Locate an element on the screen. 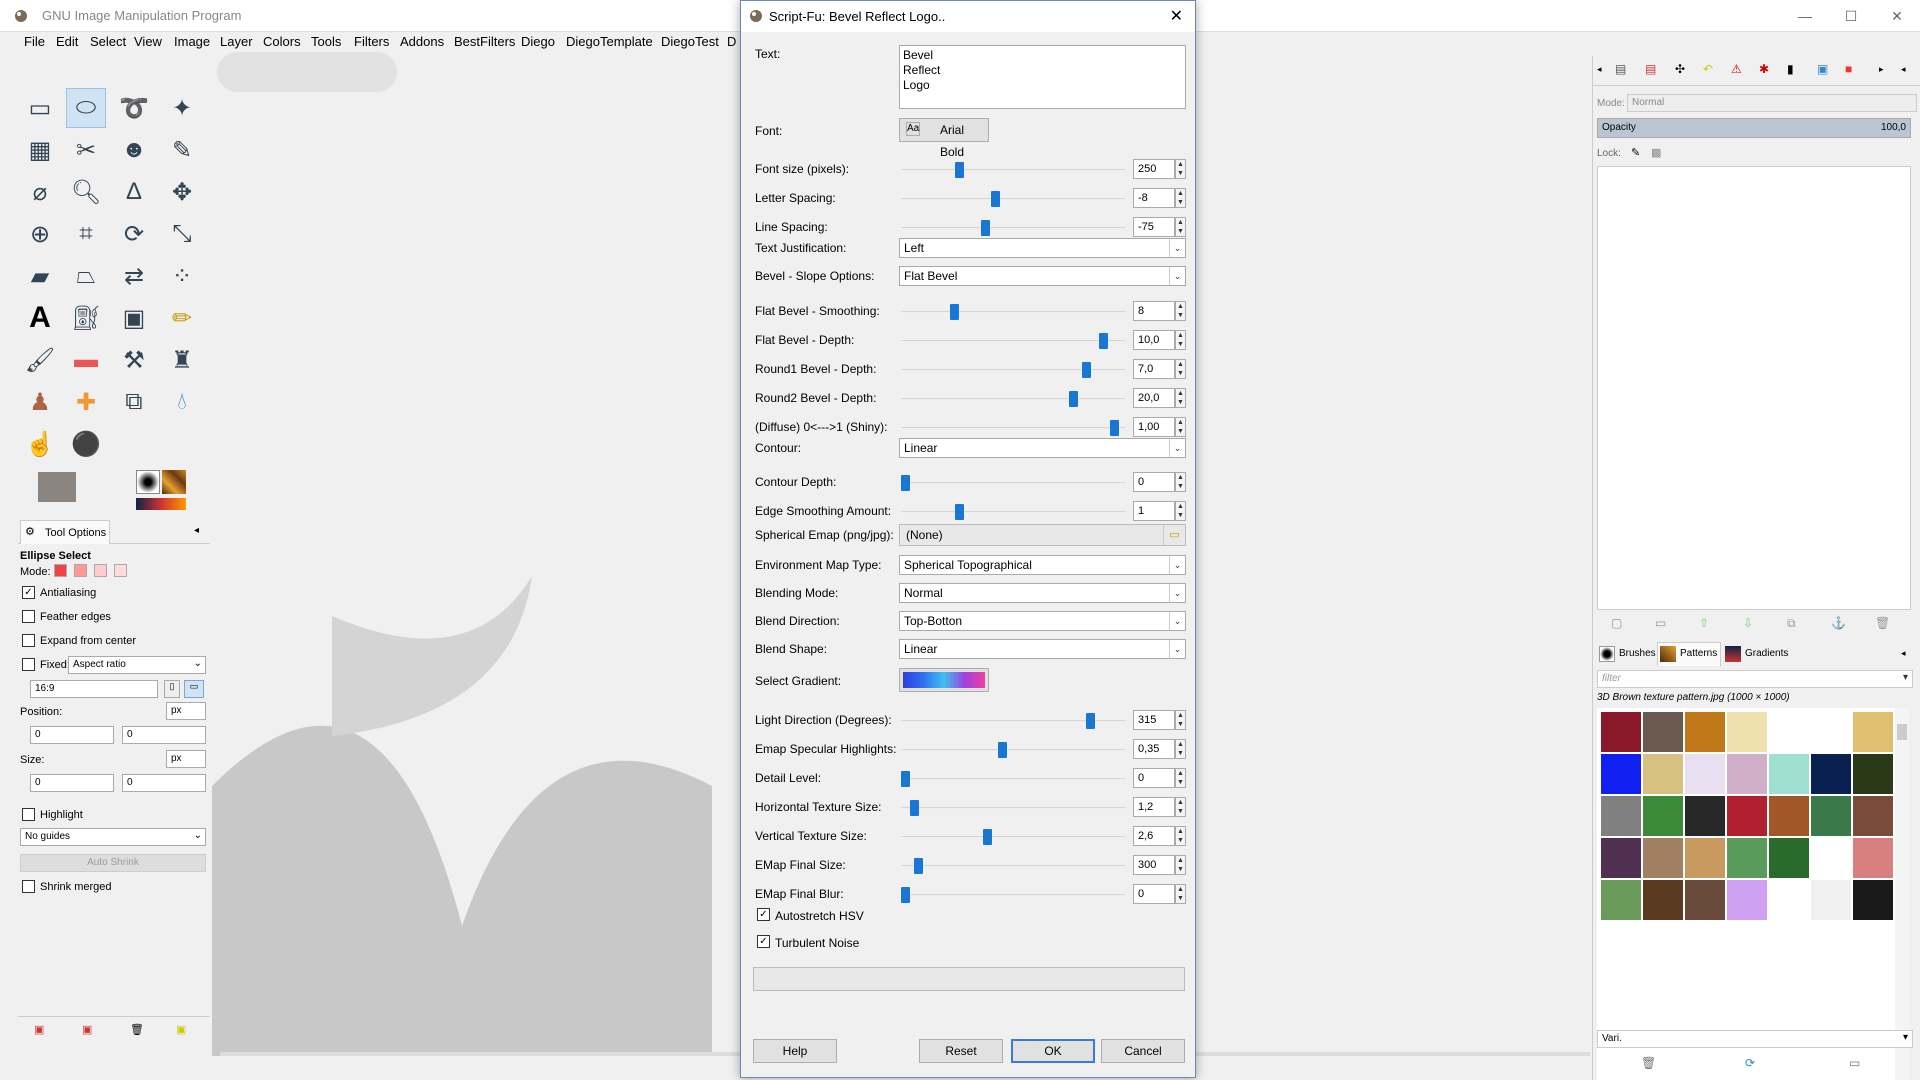  tab-patterns: Patterns is located at coordinates (1689, 654).